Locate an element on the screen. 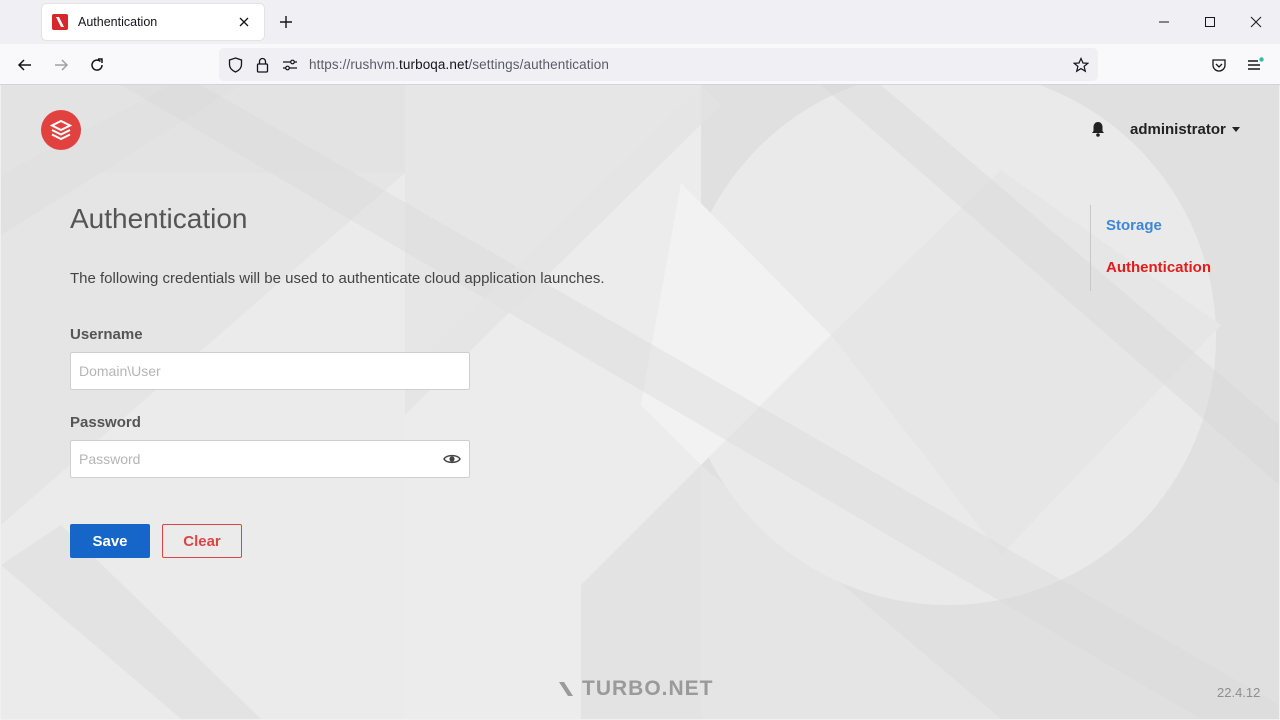 The height and width of the screenshot is (720, 1280). password-label: Password is located at coordinates (105, 422).